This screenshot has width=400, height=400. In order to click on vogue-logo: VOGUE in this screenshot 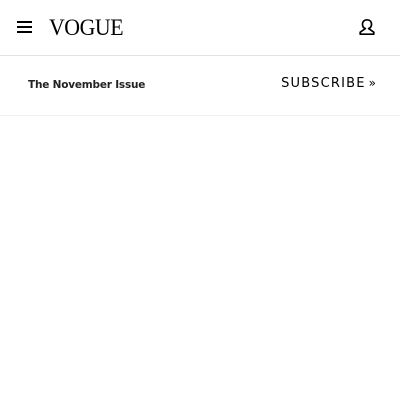, I will do `click(86, 28)`.